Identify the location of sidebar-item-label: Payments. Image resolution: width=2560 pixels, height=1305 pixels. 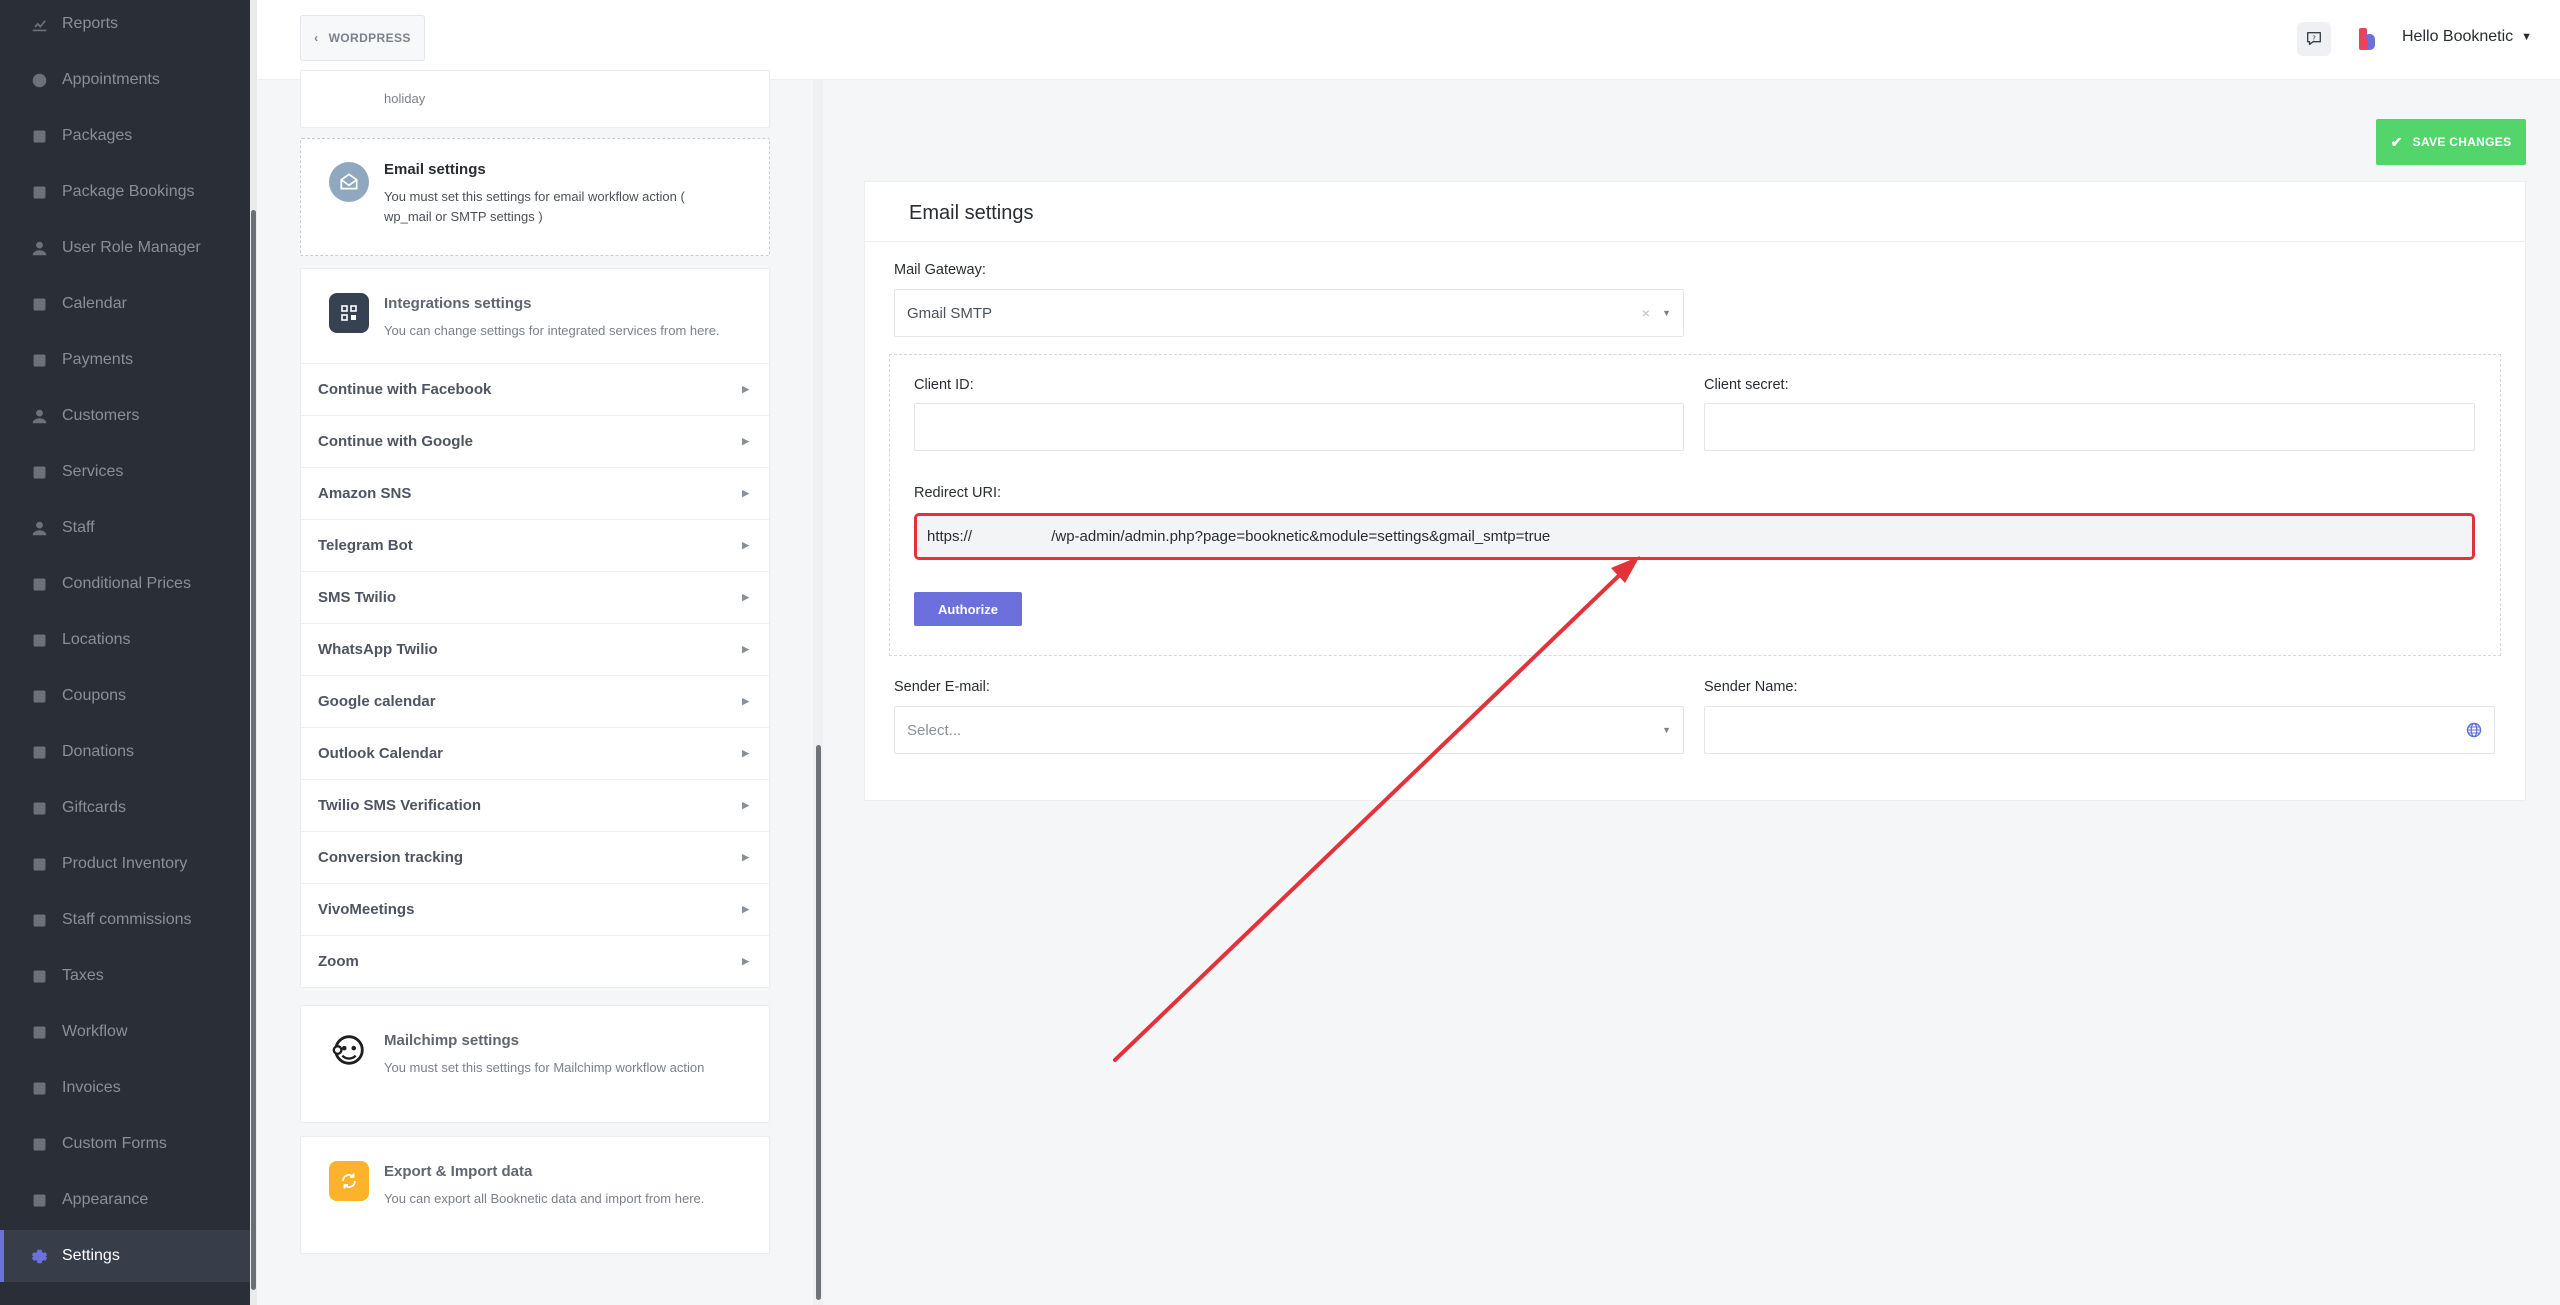
(98, 359).